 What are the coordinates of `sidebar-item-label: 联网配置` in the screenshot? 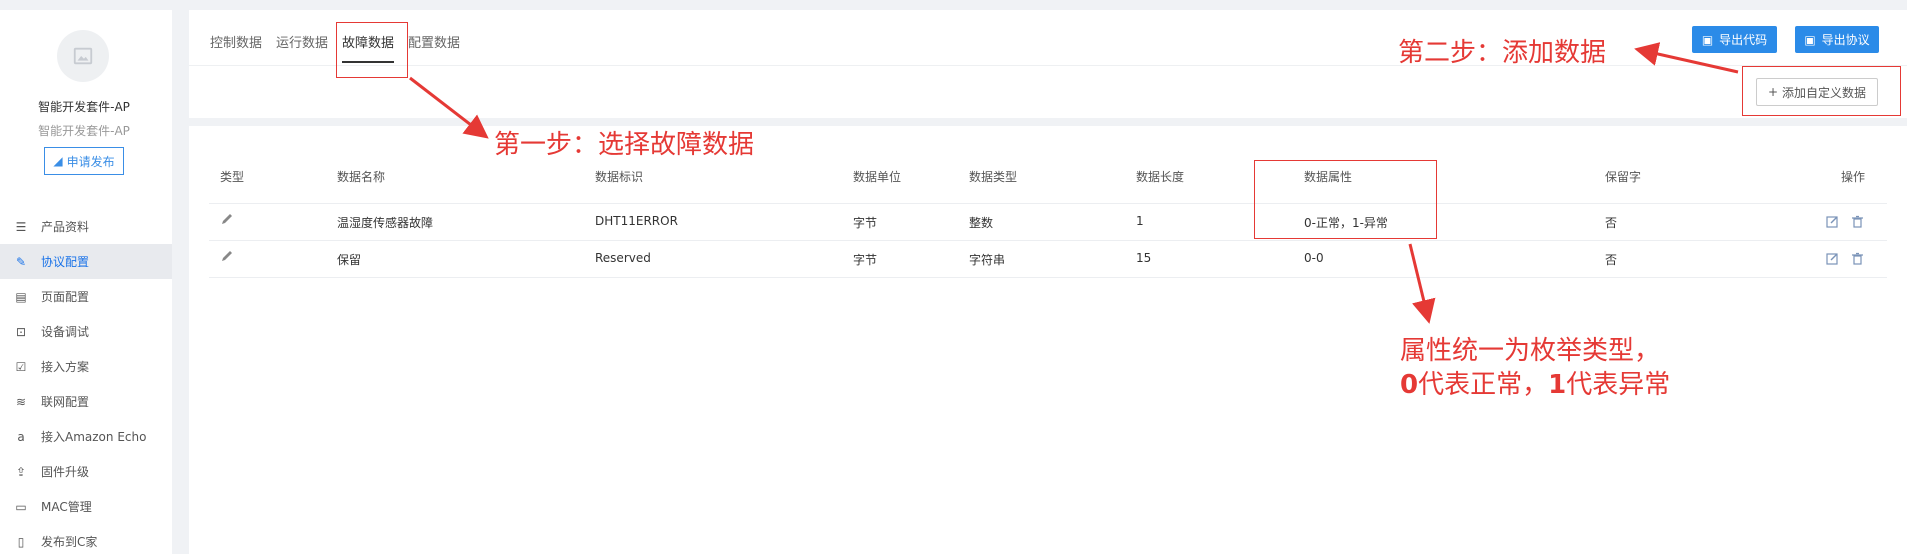 It's located at (65, 402).